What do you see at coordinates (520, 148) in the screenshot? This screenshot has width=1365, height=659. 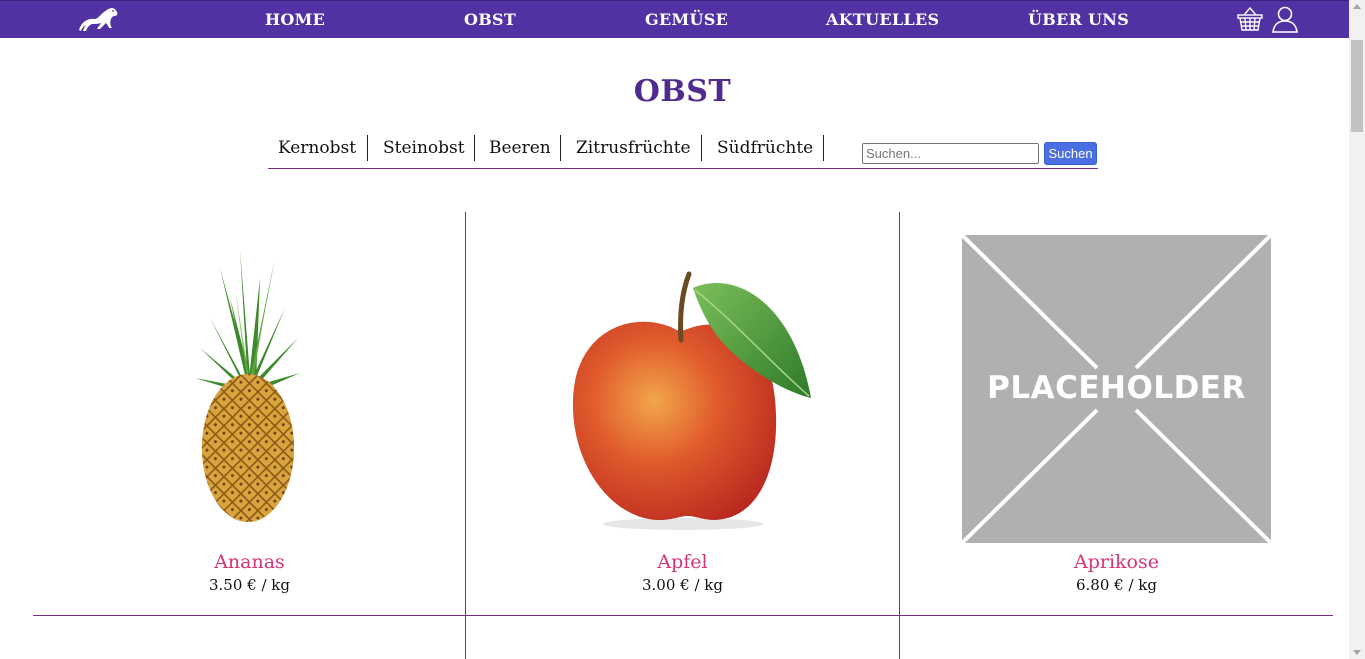 I see `category-beeren: Beeren` at bounding box center [520, 148].